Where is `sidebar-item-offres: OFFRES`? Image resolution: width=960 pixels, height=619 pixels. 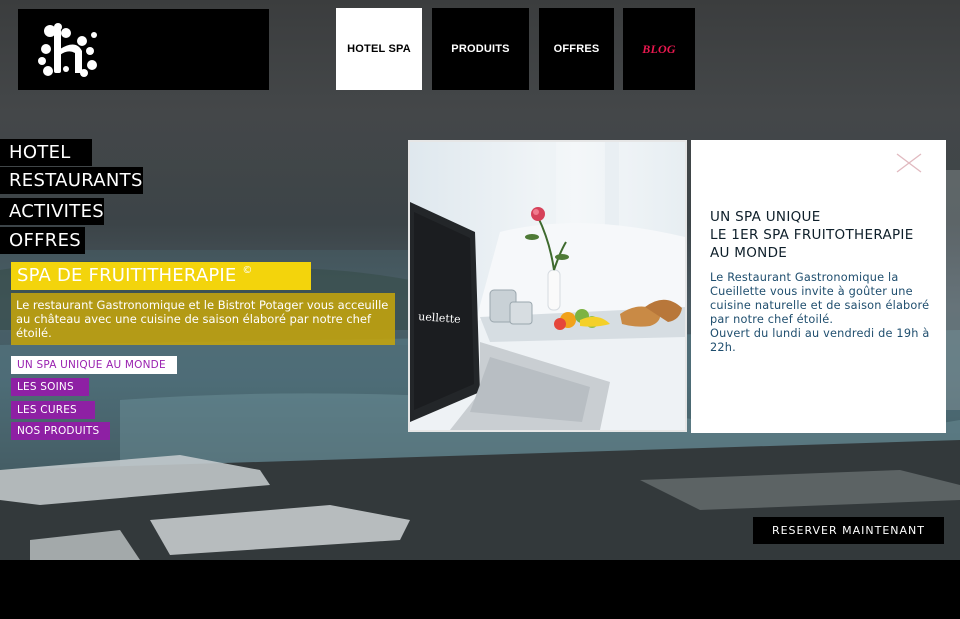 sidebar-item-offres: OFFRES is located at coordinates (42, 240).